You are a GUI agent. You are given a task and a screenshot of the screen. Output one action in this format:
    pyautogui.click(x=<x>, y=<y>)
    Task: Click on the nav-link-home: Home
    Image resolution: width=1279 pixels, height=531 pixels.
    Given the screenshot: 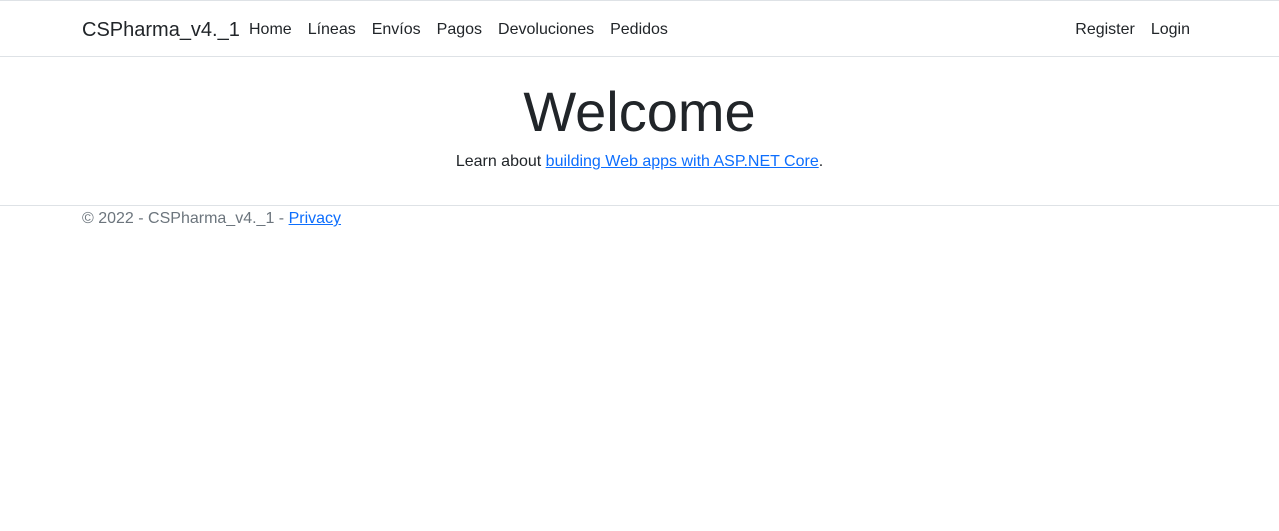 What is the action you would take?
    pyautogui.click(x=270, y=30)
    